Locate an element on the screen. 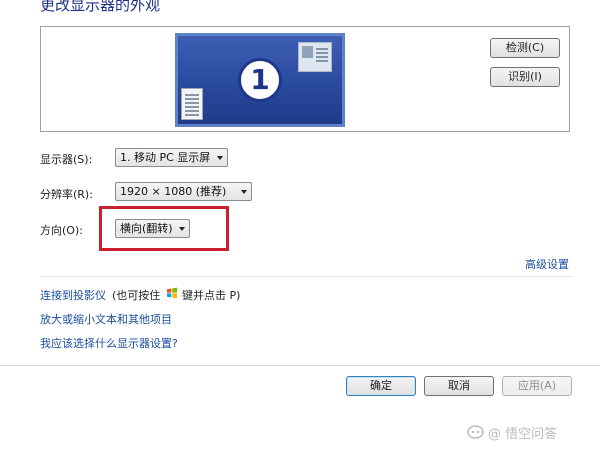  document-thumbnail-icon is located at coordinates (192, 104).